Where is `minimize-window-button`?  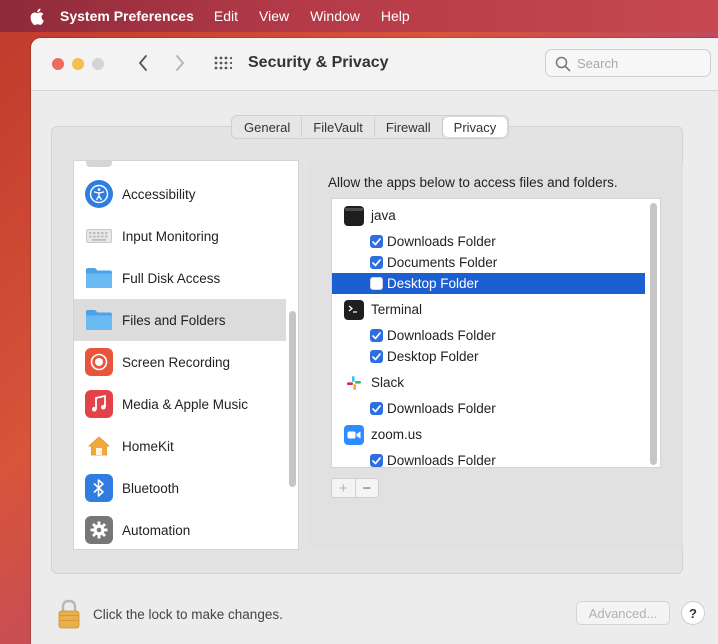 minimize-window-button is located at coordinates (78, 64).